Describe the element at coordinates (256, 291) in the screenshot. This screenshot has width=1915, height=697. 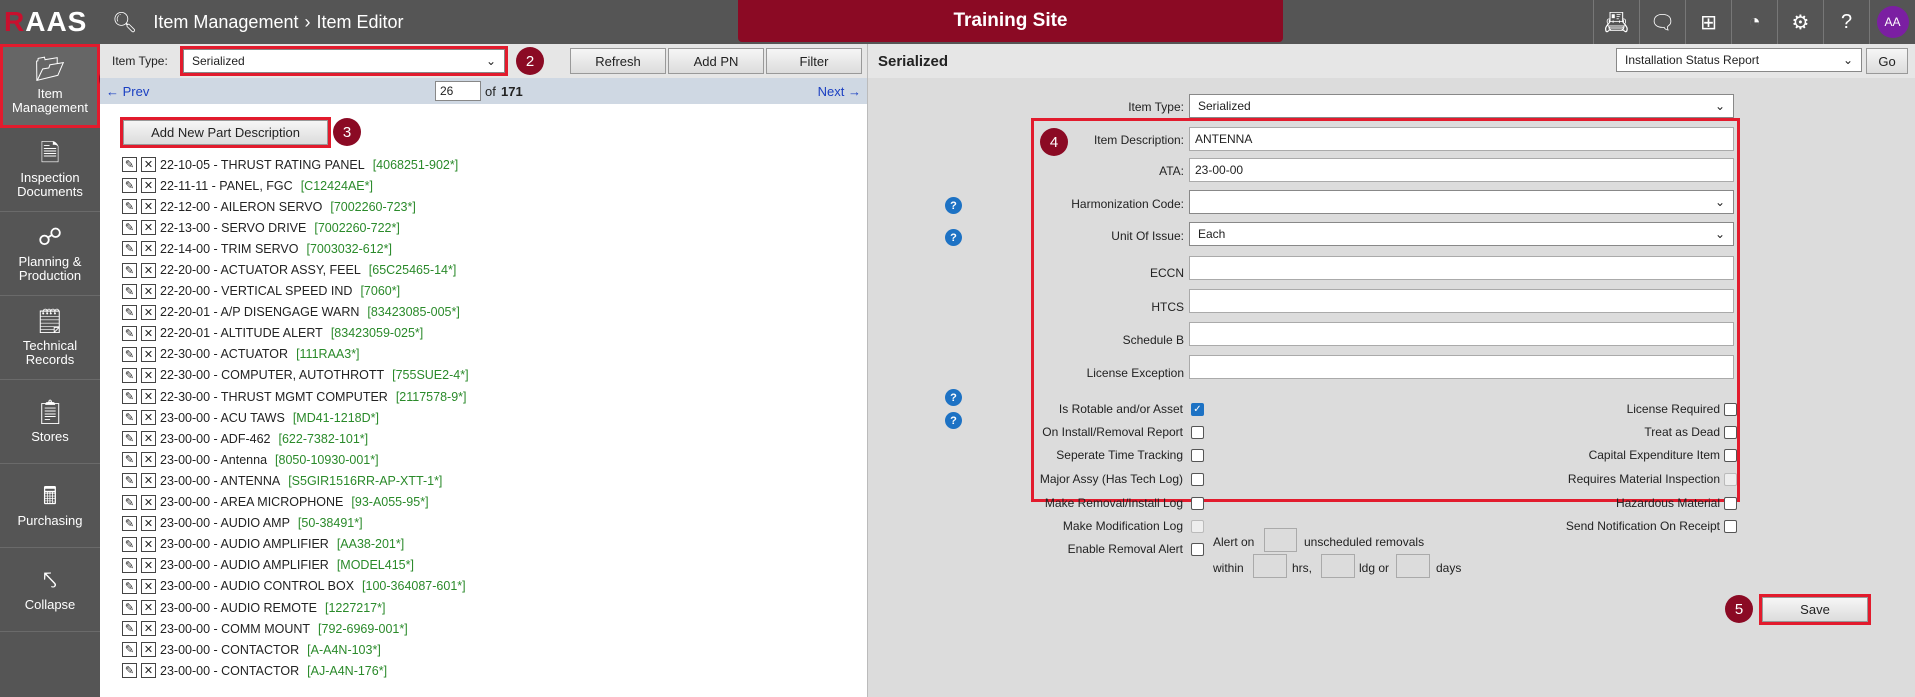
I see `item-description: 22-20-00 - VERTICAL SPEED IND` at that location.